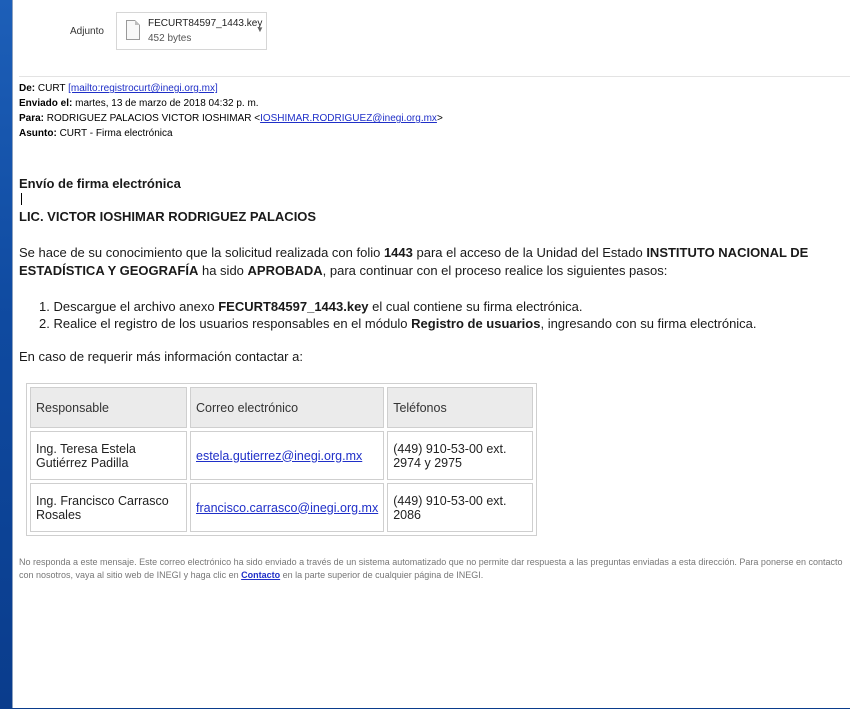 This screenshot has height=709, width=850. I want to click on column-header-telefonos: Teléfonos, so click(460, 407).